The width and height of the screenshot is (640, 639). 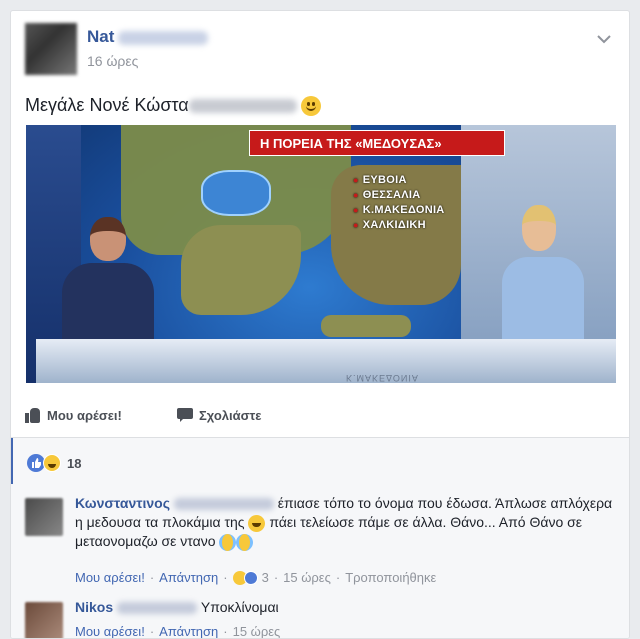 What do you see at coordinates (377, 143) in the screenshot?
I see `map-banner: Η ΠΟΡΕΙΑ ΤΗΣ «ΜΕΔΟΥΣΑΣ»` at bounding box center [377, 143].